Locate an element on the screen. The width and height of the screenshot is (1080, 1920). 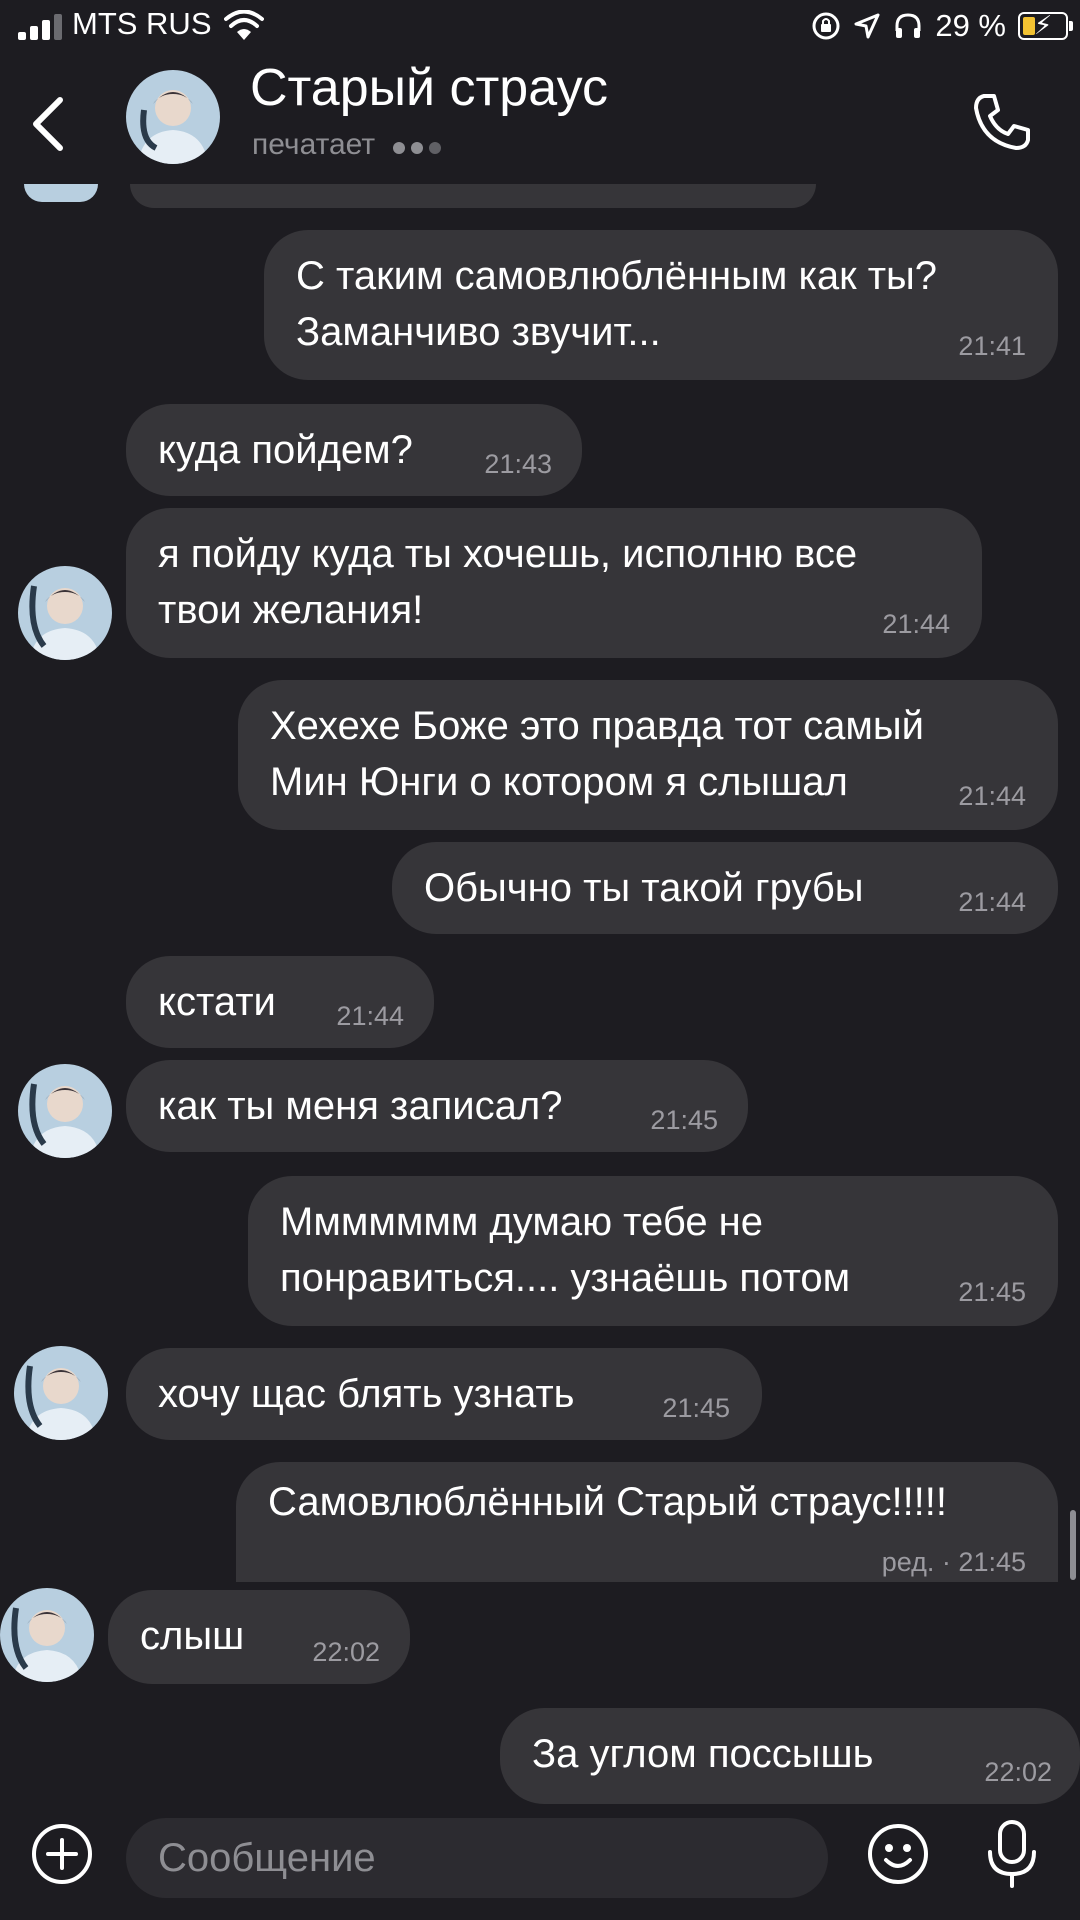
wifi-icon is located at coordinates (244, 25).